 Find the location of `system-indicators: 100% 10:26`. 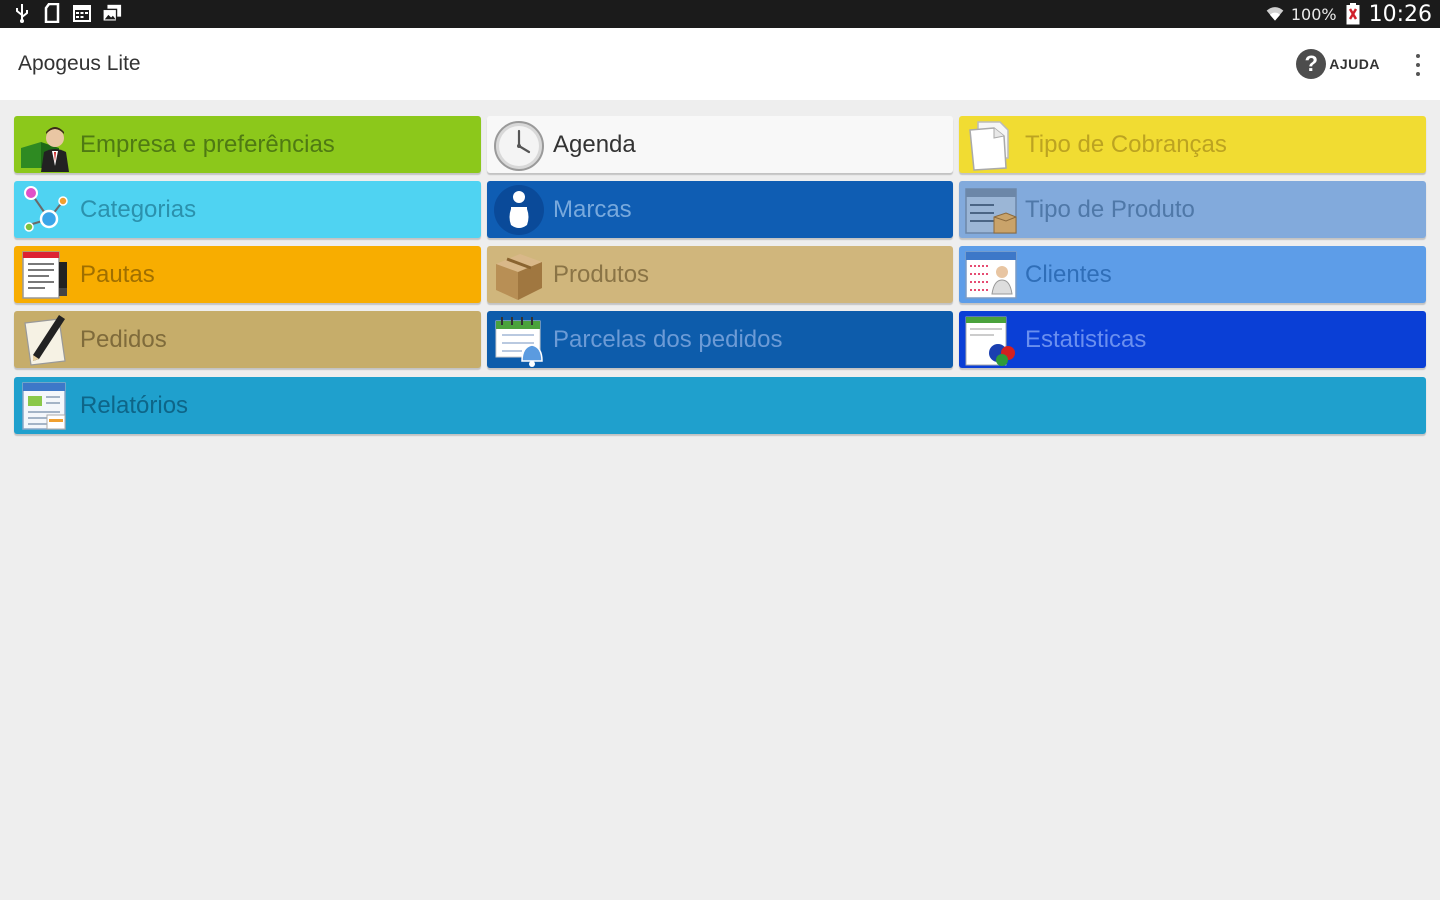

system-indicators: 100% 10:26 is located at coordinates (1348, 14).